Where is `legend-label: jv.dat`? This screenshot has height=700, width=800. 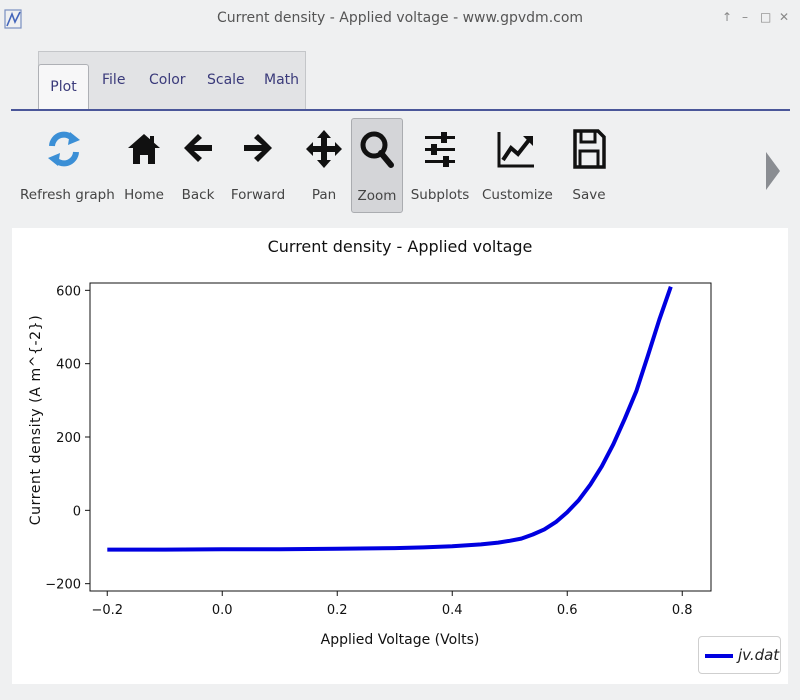
legend-label: jv.dat is located at coordinates (759, 655).